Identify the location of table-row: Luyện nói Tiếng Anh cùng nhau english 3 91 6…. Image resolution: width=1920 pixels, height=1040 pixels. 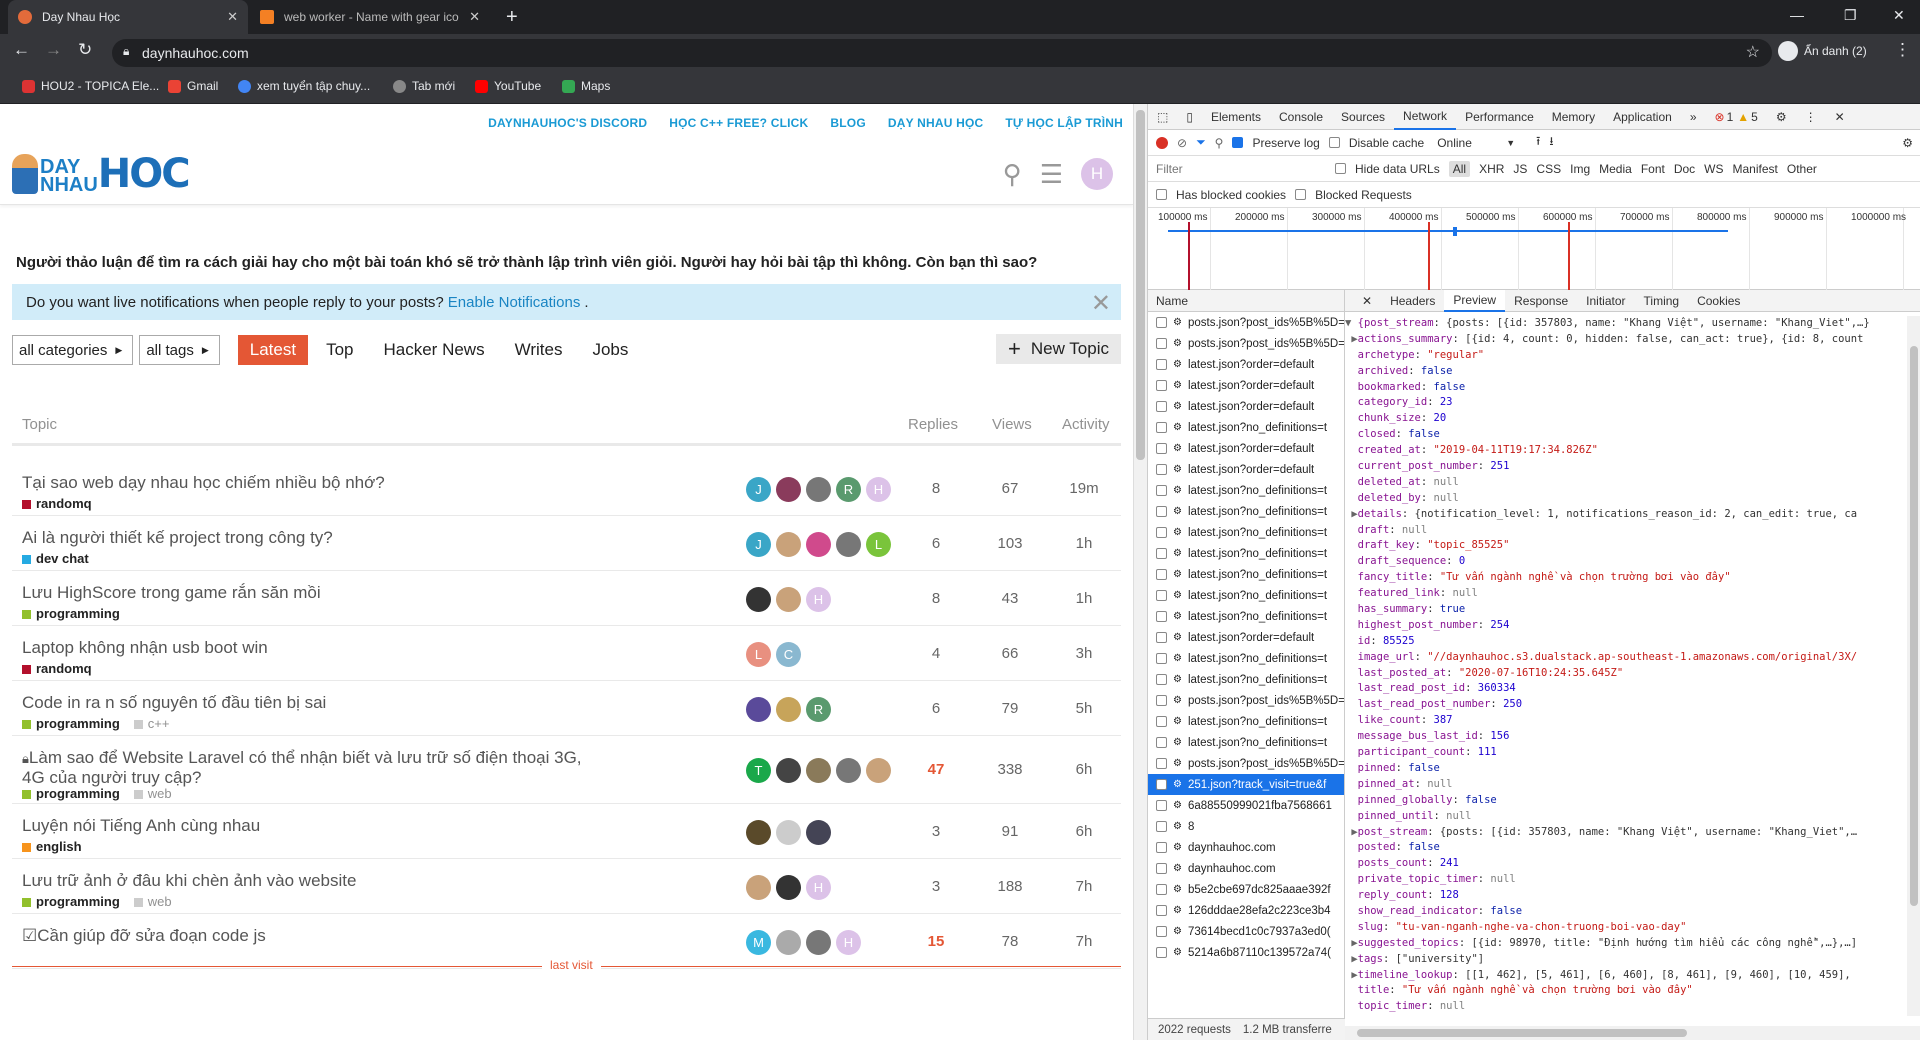
(566, 831).